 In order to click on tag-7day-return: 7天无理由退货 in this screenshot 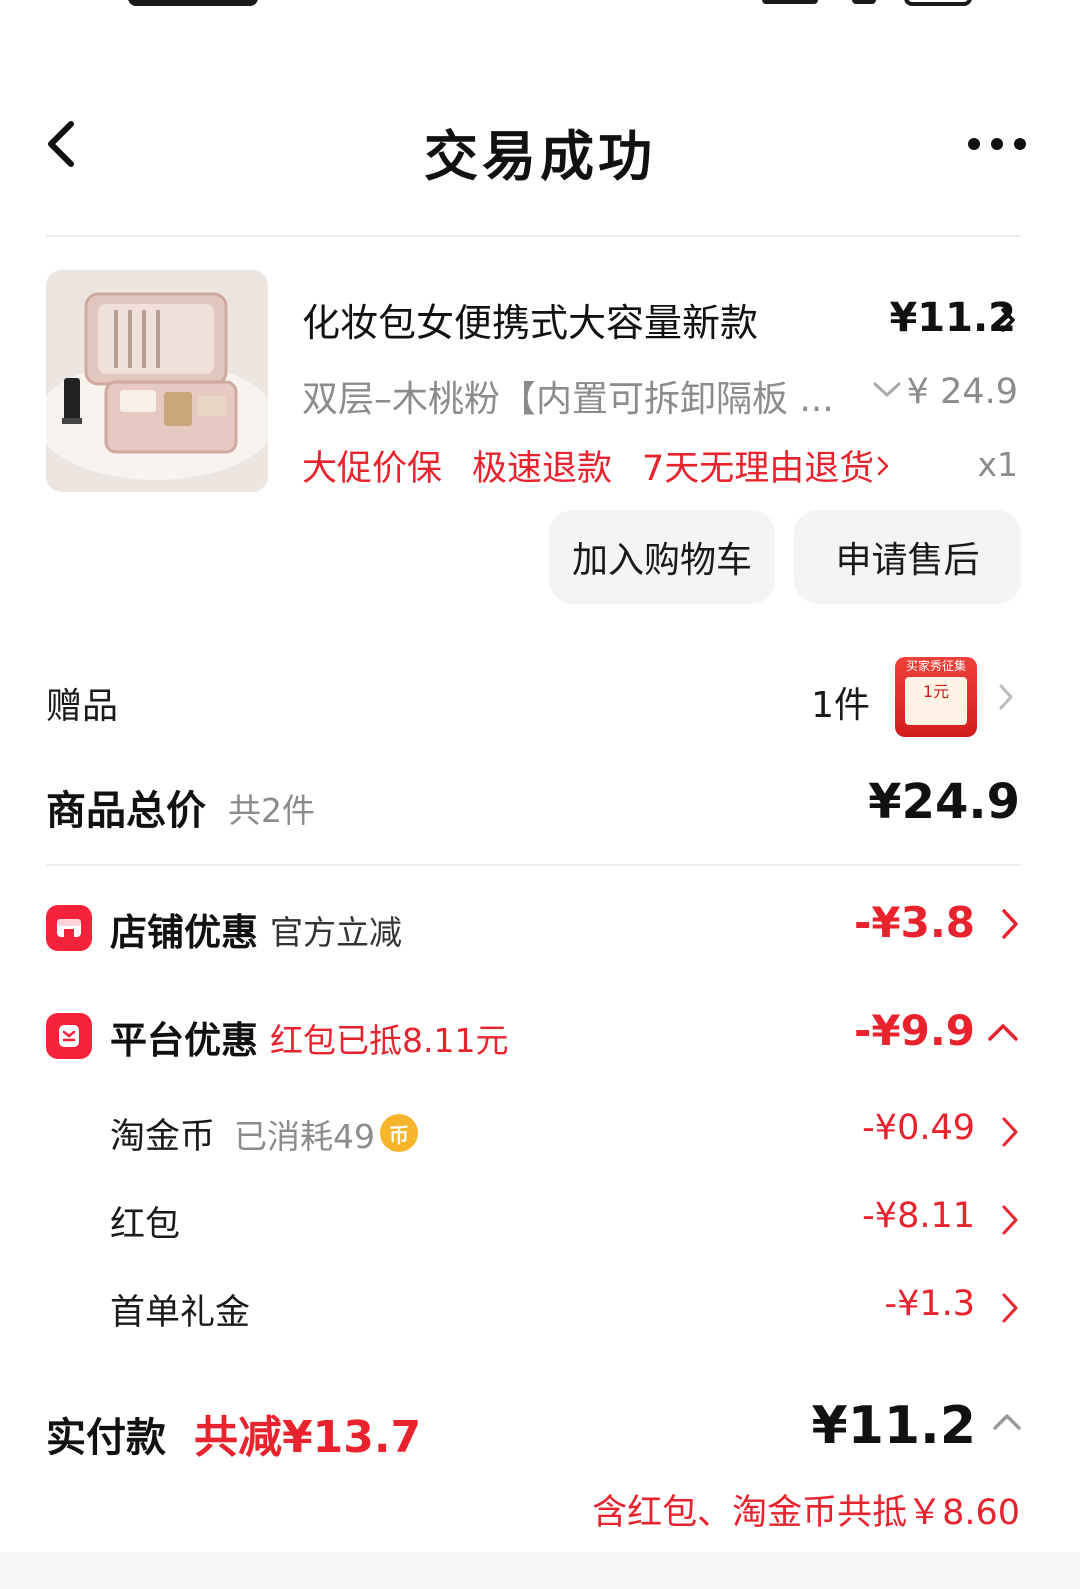, I will do `click(758, 465)`.